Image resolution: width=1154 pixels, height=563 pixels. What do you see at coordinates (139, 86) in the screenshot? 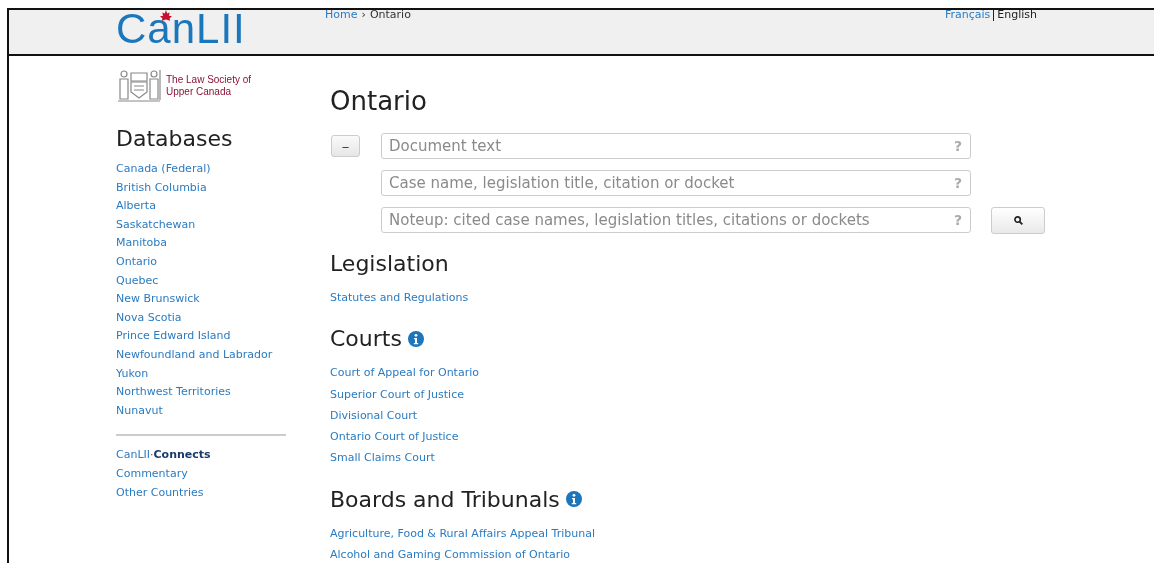
I see `crest-drawing` at bounding box center [139, 86].